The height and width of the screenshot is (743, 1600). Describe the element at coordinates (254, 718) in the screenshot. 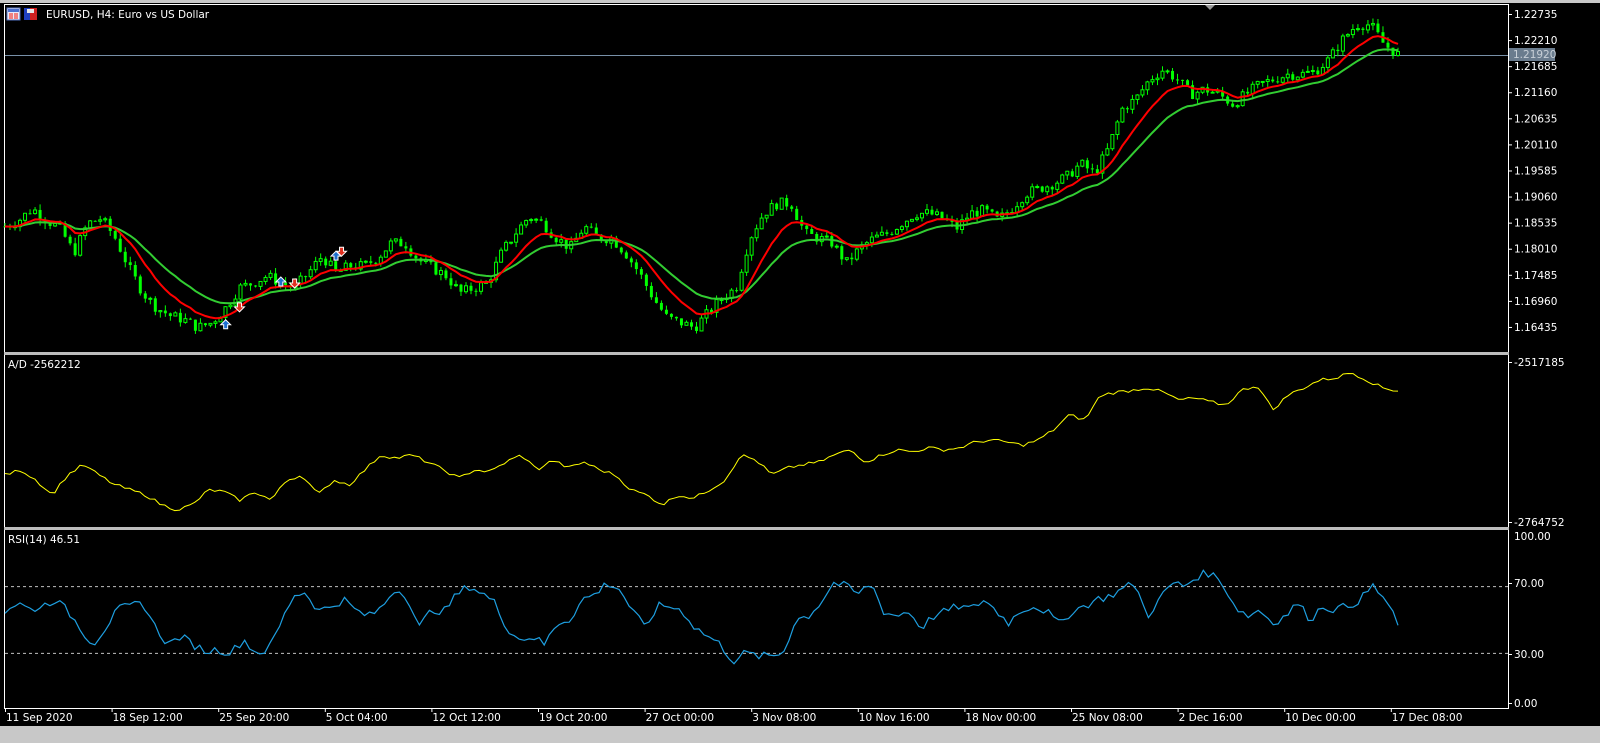

I see `time-axis-label: 25 Sep 20:00` at that location.